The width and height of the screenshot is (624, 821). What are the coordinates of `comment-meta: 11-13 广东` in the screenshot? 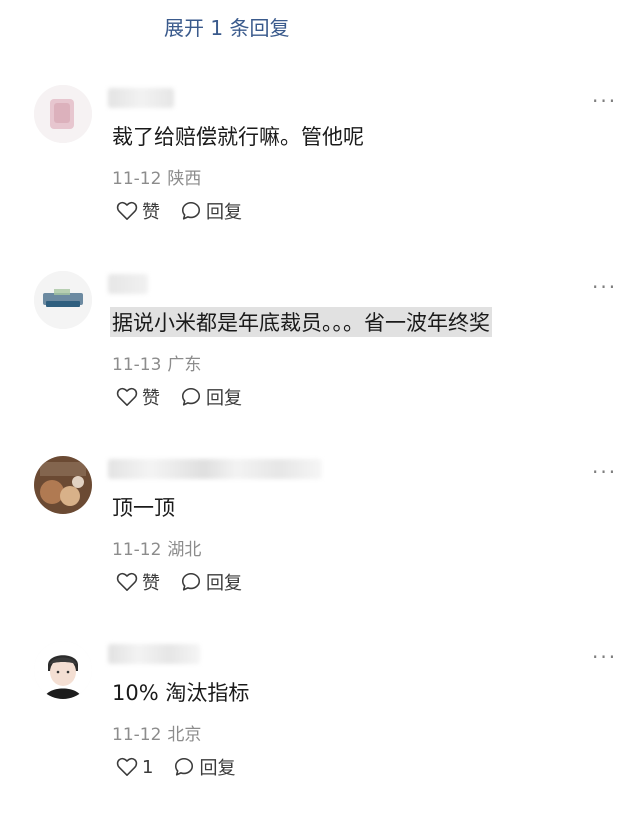 It's located at (156, 362).